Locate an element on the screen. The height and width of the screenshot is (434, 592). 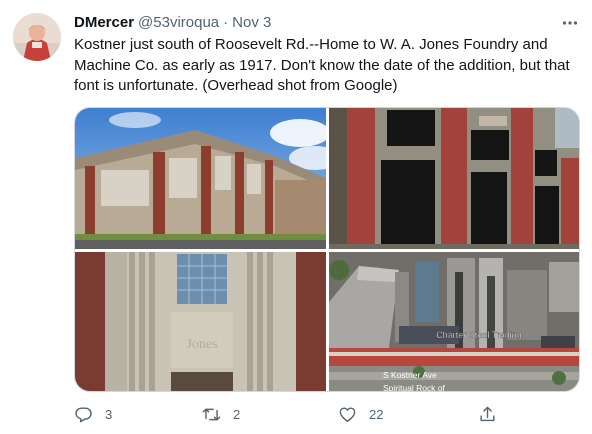
more-options-button is located at coordinates (570, 23).